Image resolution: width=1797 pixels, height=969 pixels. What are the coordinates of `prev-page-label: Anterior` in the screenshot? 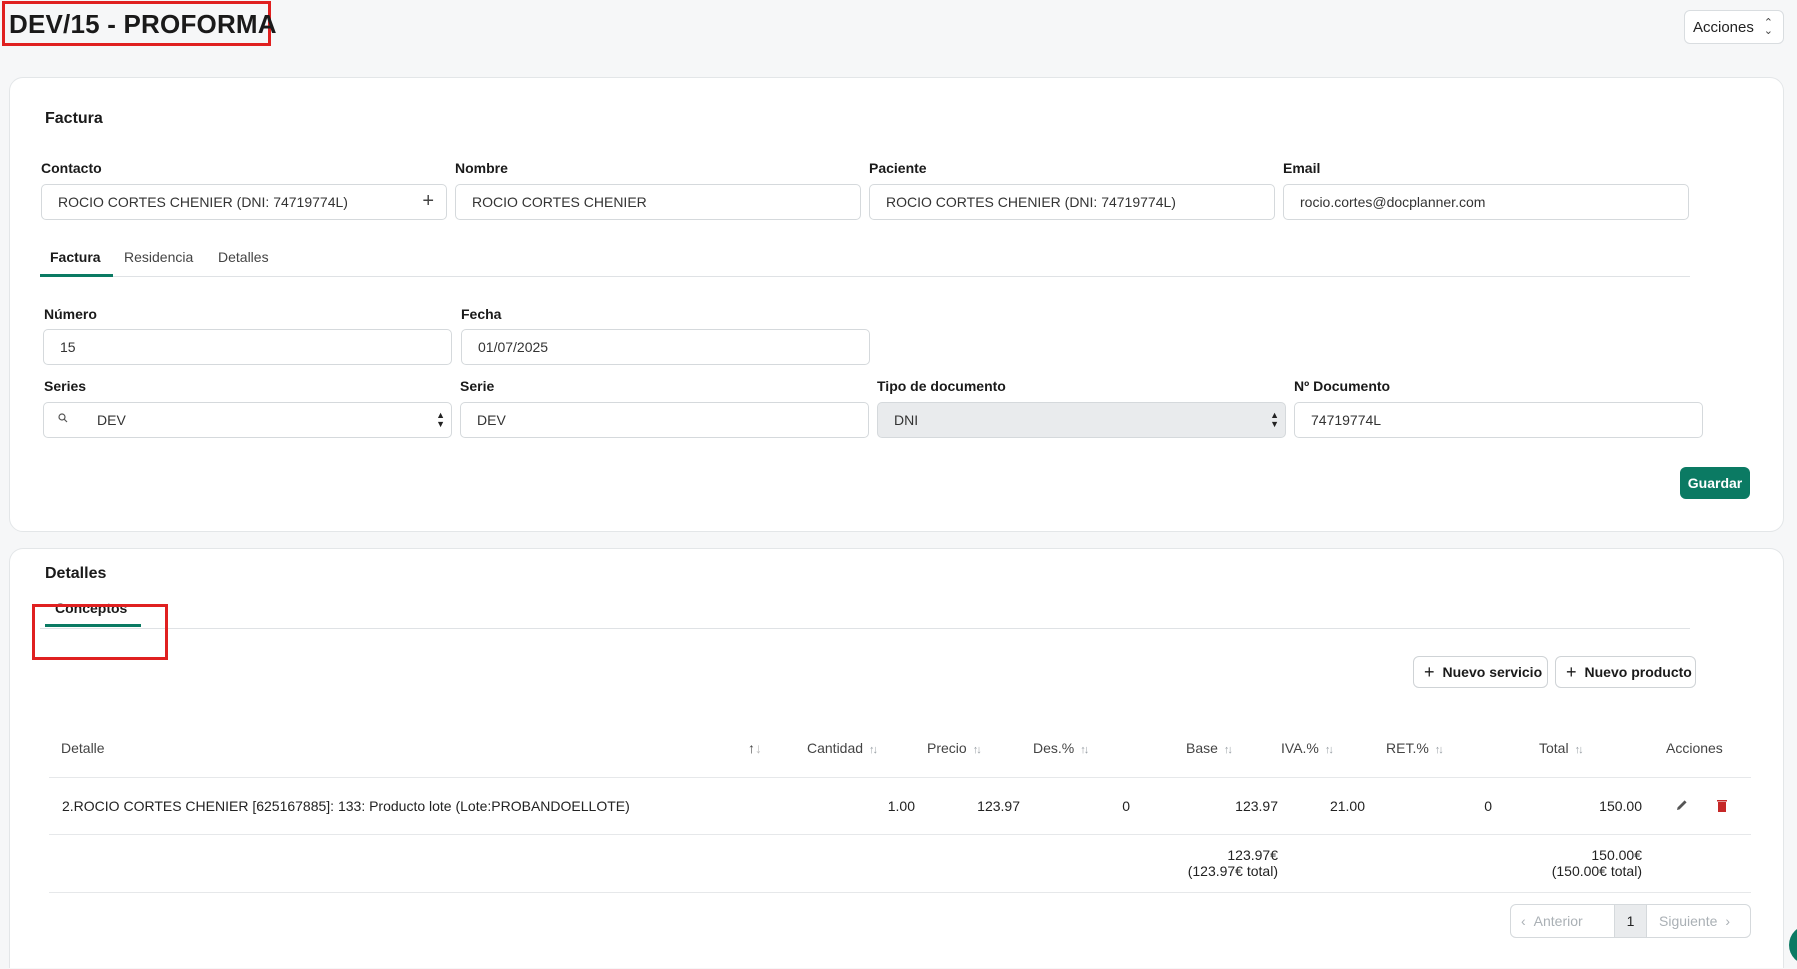 It's located at (1558, 921).